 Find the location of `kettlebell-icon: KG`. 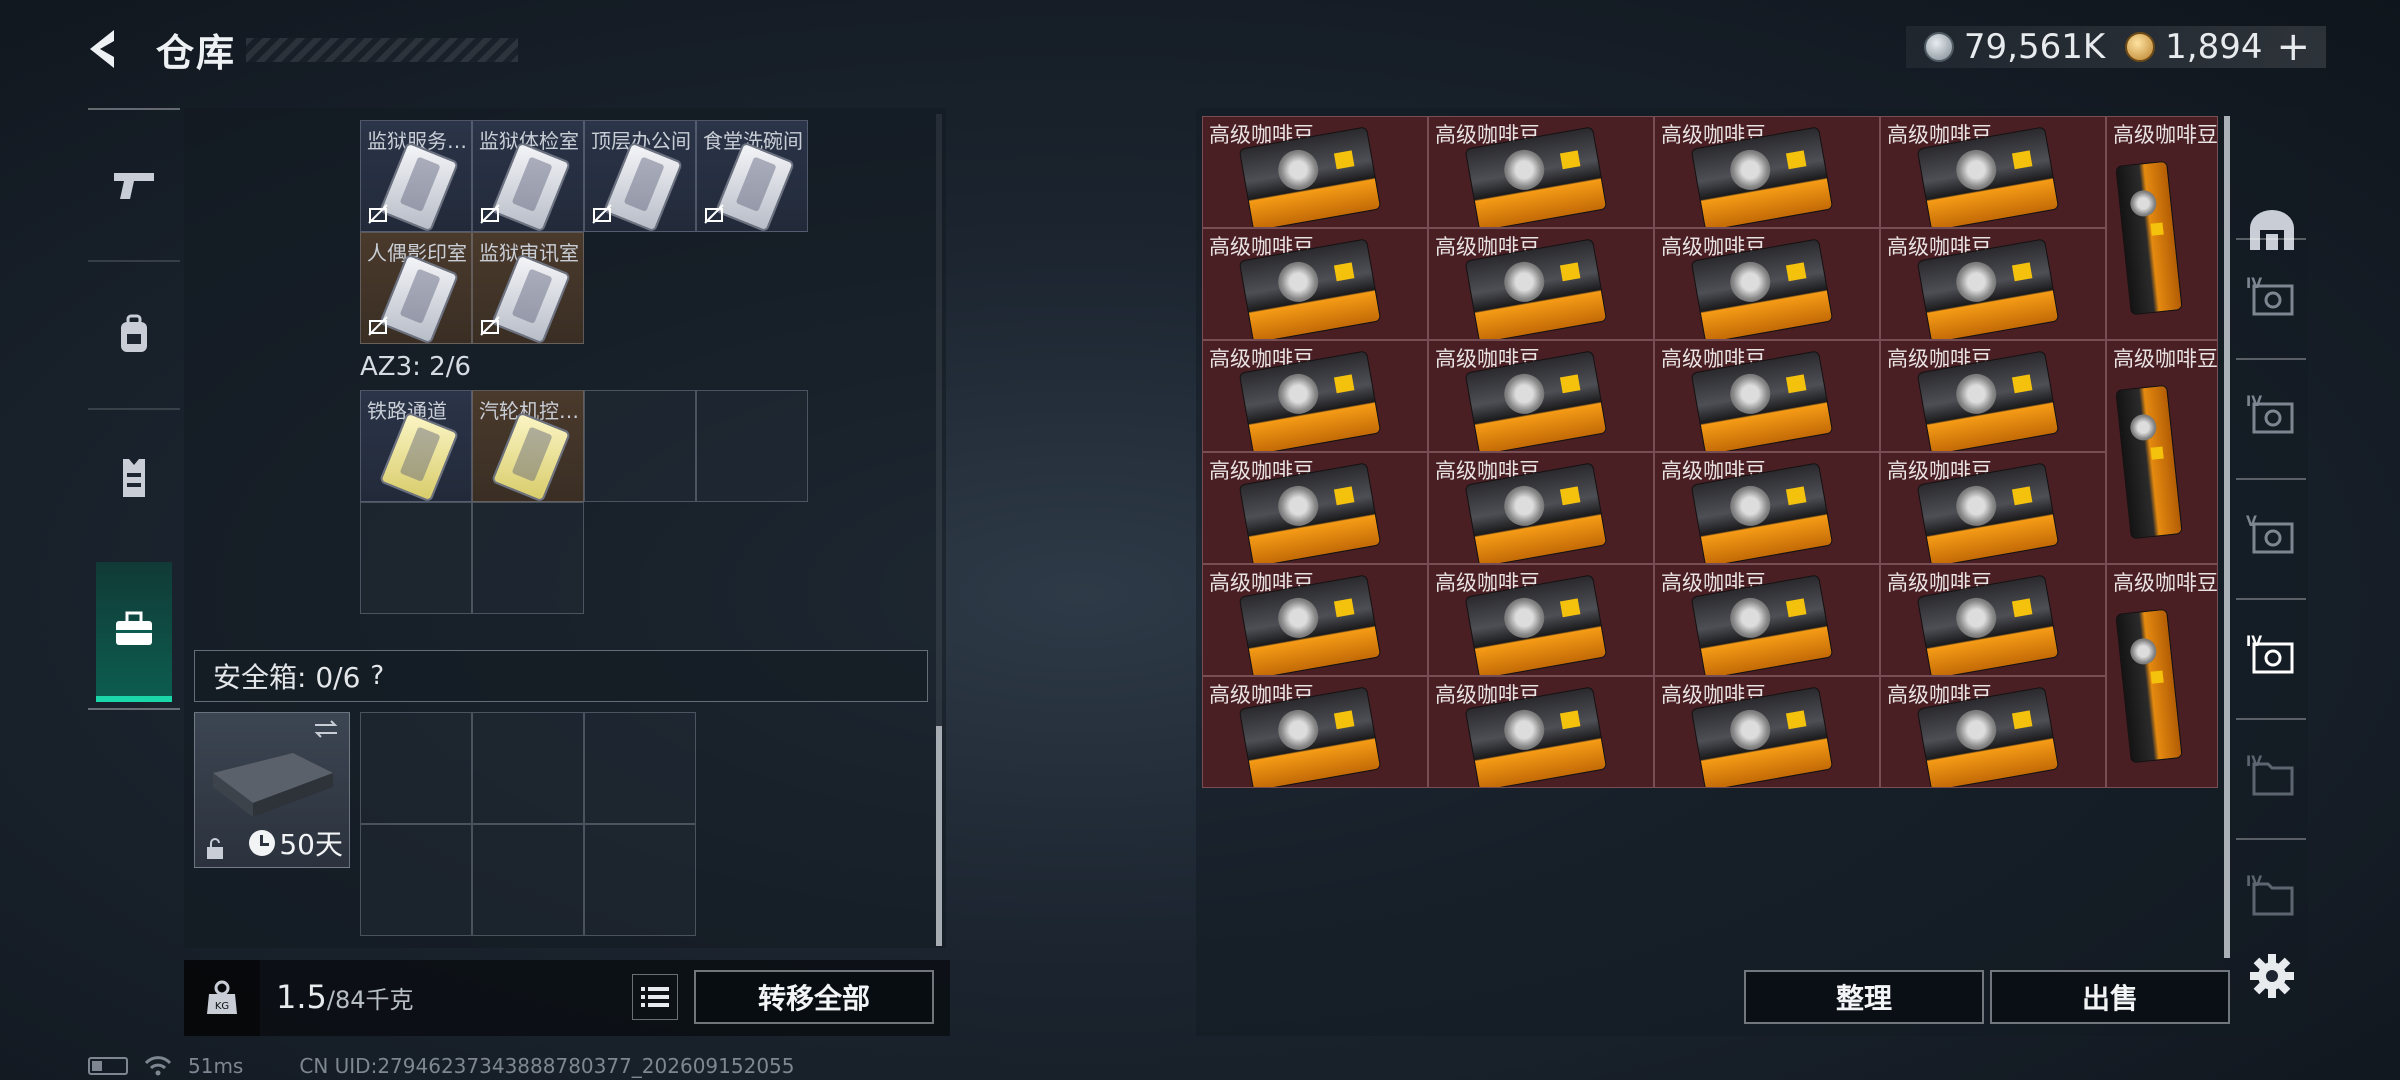

kettlebell-icon: KG is located at coordinates (222, 997).